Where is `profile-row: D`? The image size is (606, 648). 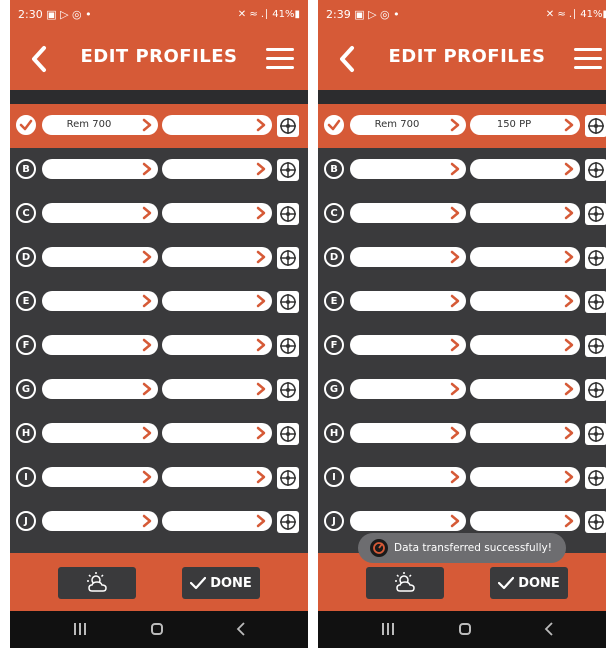
profile-row: D is located at coordinates (159, 258).